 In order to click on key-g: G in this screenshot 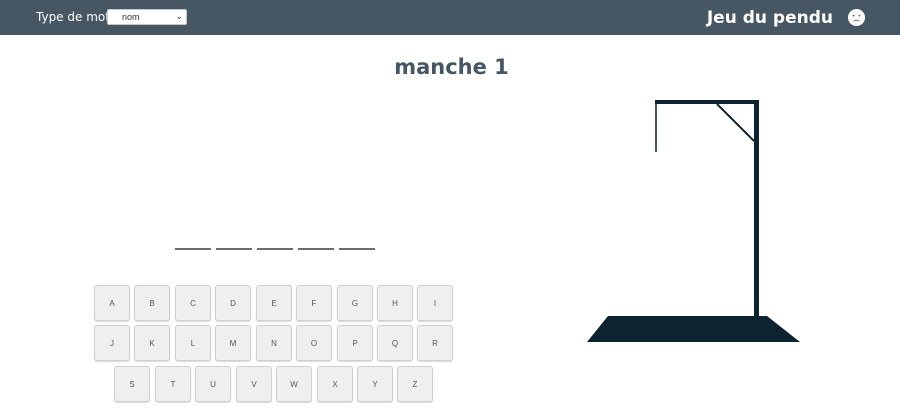, I will do `click(355, 303)`.